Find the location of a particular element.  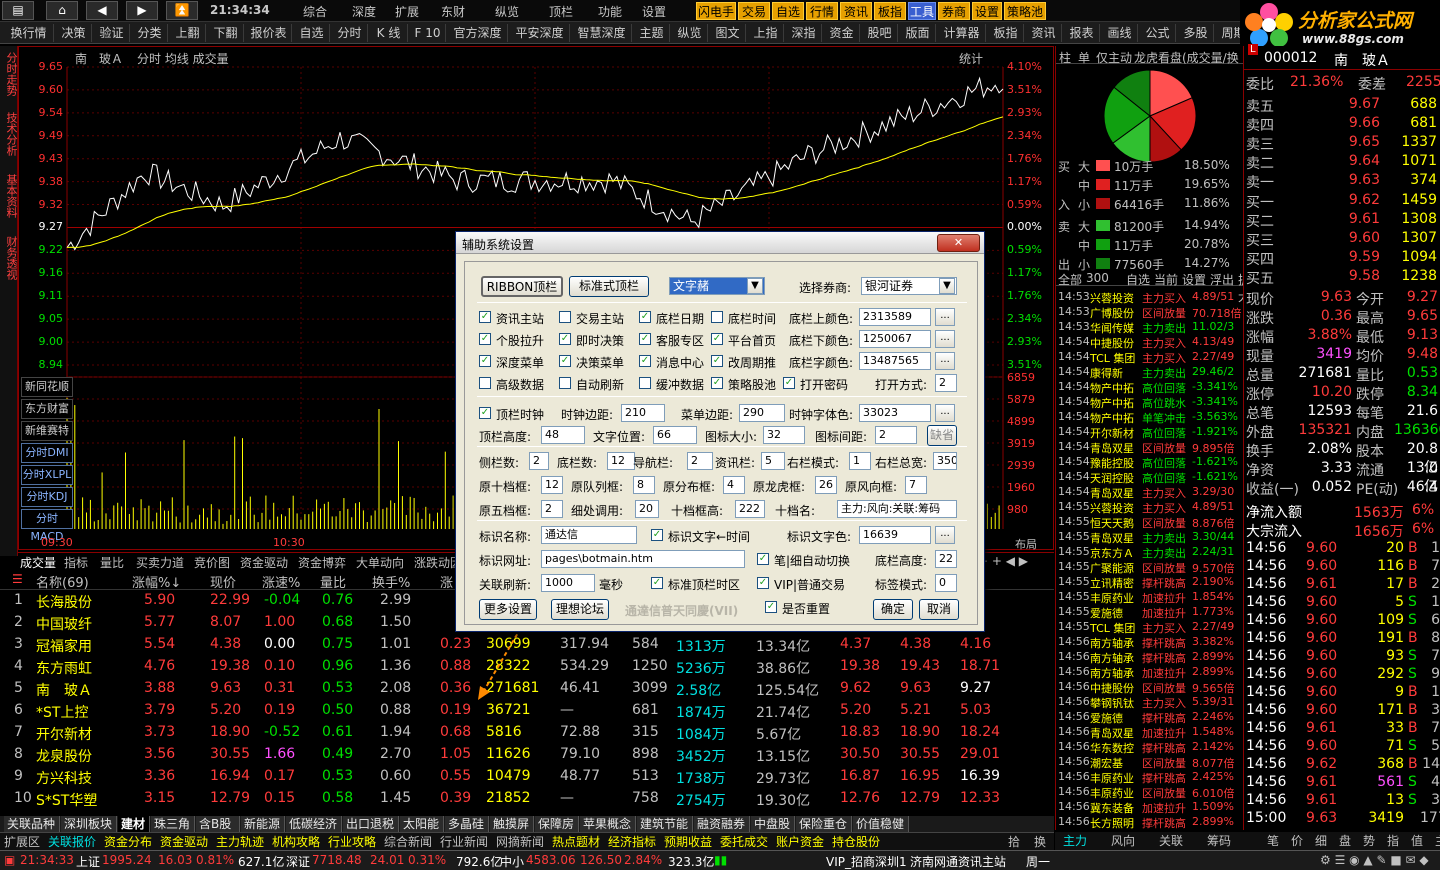

sector-tab-9: 多晶硅 is located at coordinates (467, 824).